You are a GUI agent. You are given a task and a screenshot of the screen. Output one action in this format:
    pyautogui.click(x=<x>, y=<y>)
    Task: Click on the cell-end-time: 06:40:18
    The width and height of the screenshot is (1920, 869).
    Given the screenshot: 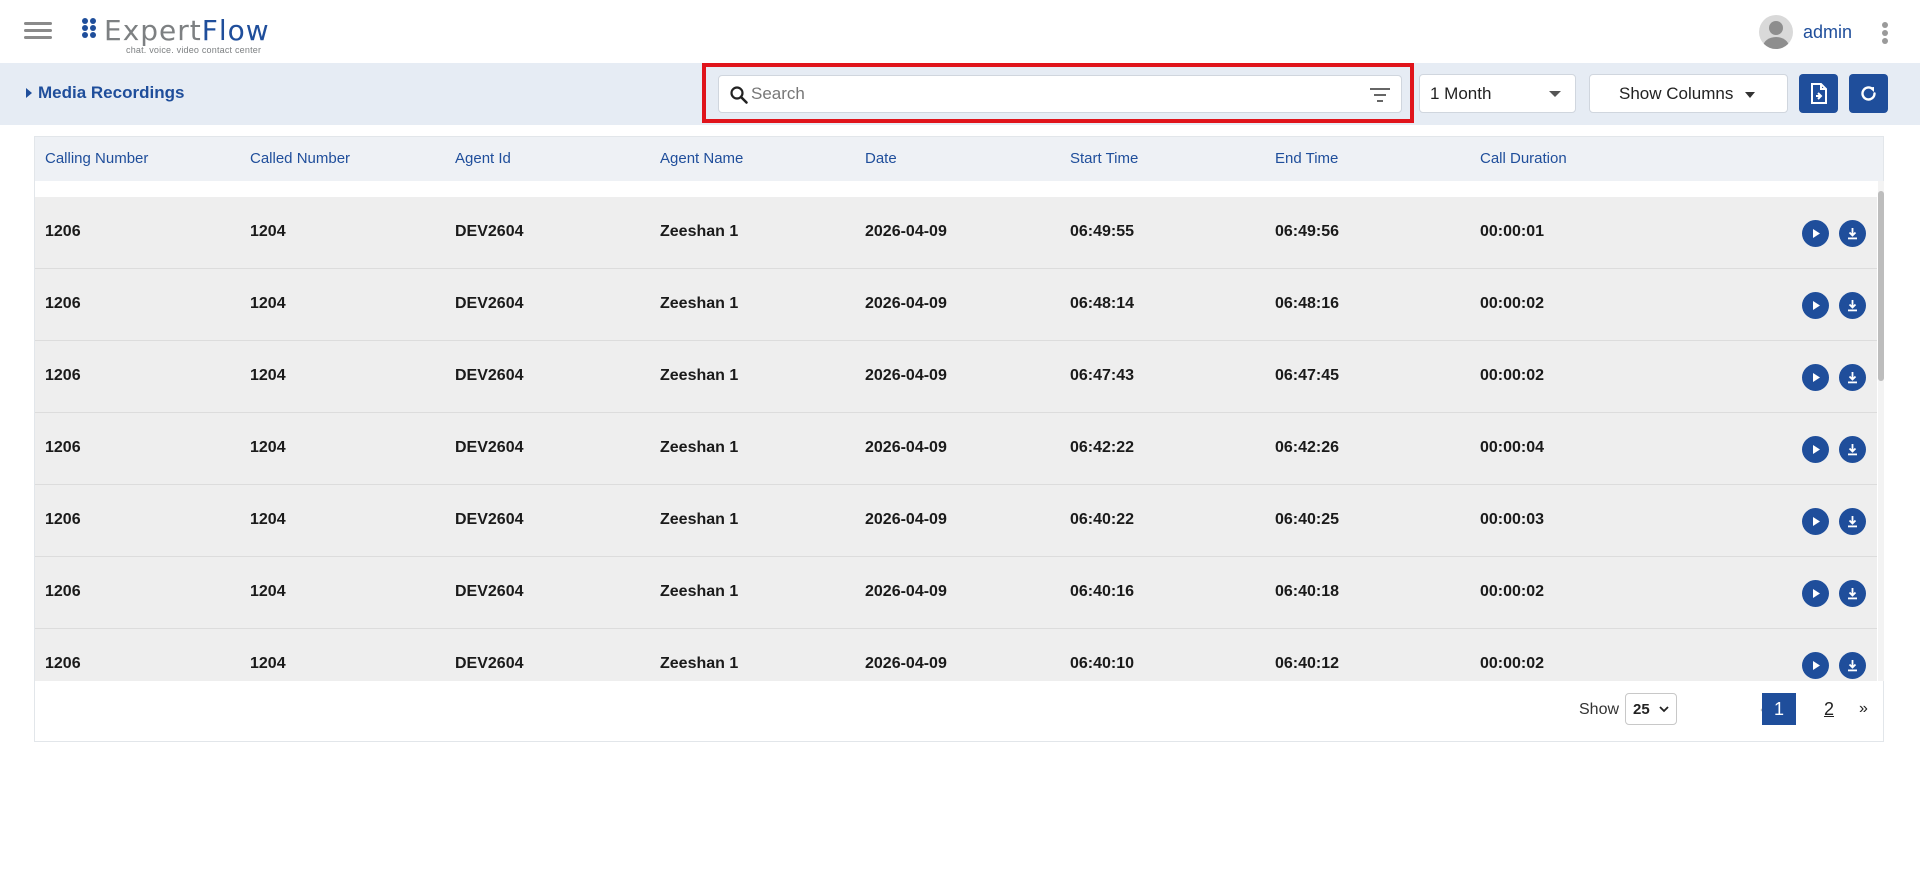 What is the action you would take?
    pyautogui.click(x=1307, y=591)
    